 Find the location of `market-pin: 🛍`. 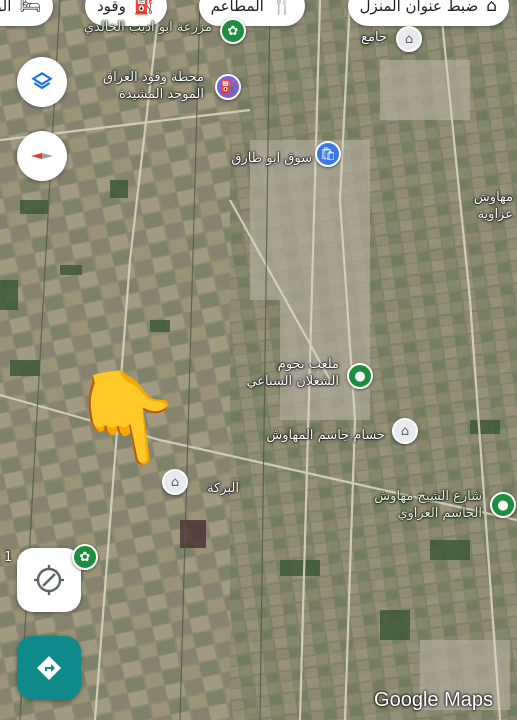

market-pin: 🛍 is located at coordinates (328, 154).